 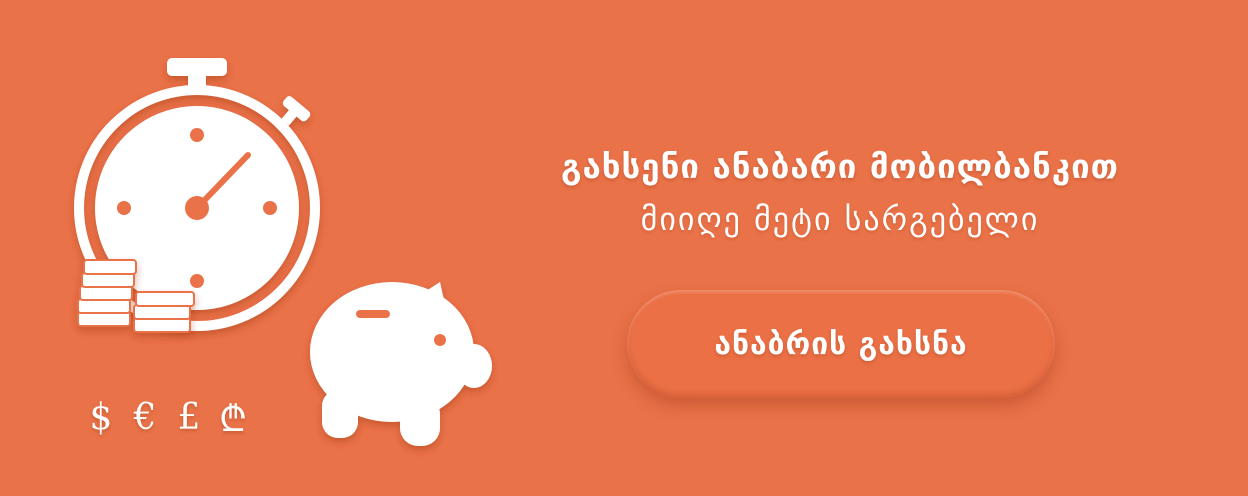 What do you see at coordinates (176, 417) in the screenshot?
I see `currency-symbols: $ € £ ₾` at bounding box center [176, 417].